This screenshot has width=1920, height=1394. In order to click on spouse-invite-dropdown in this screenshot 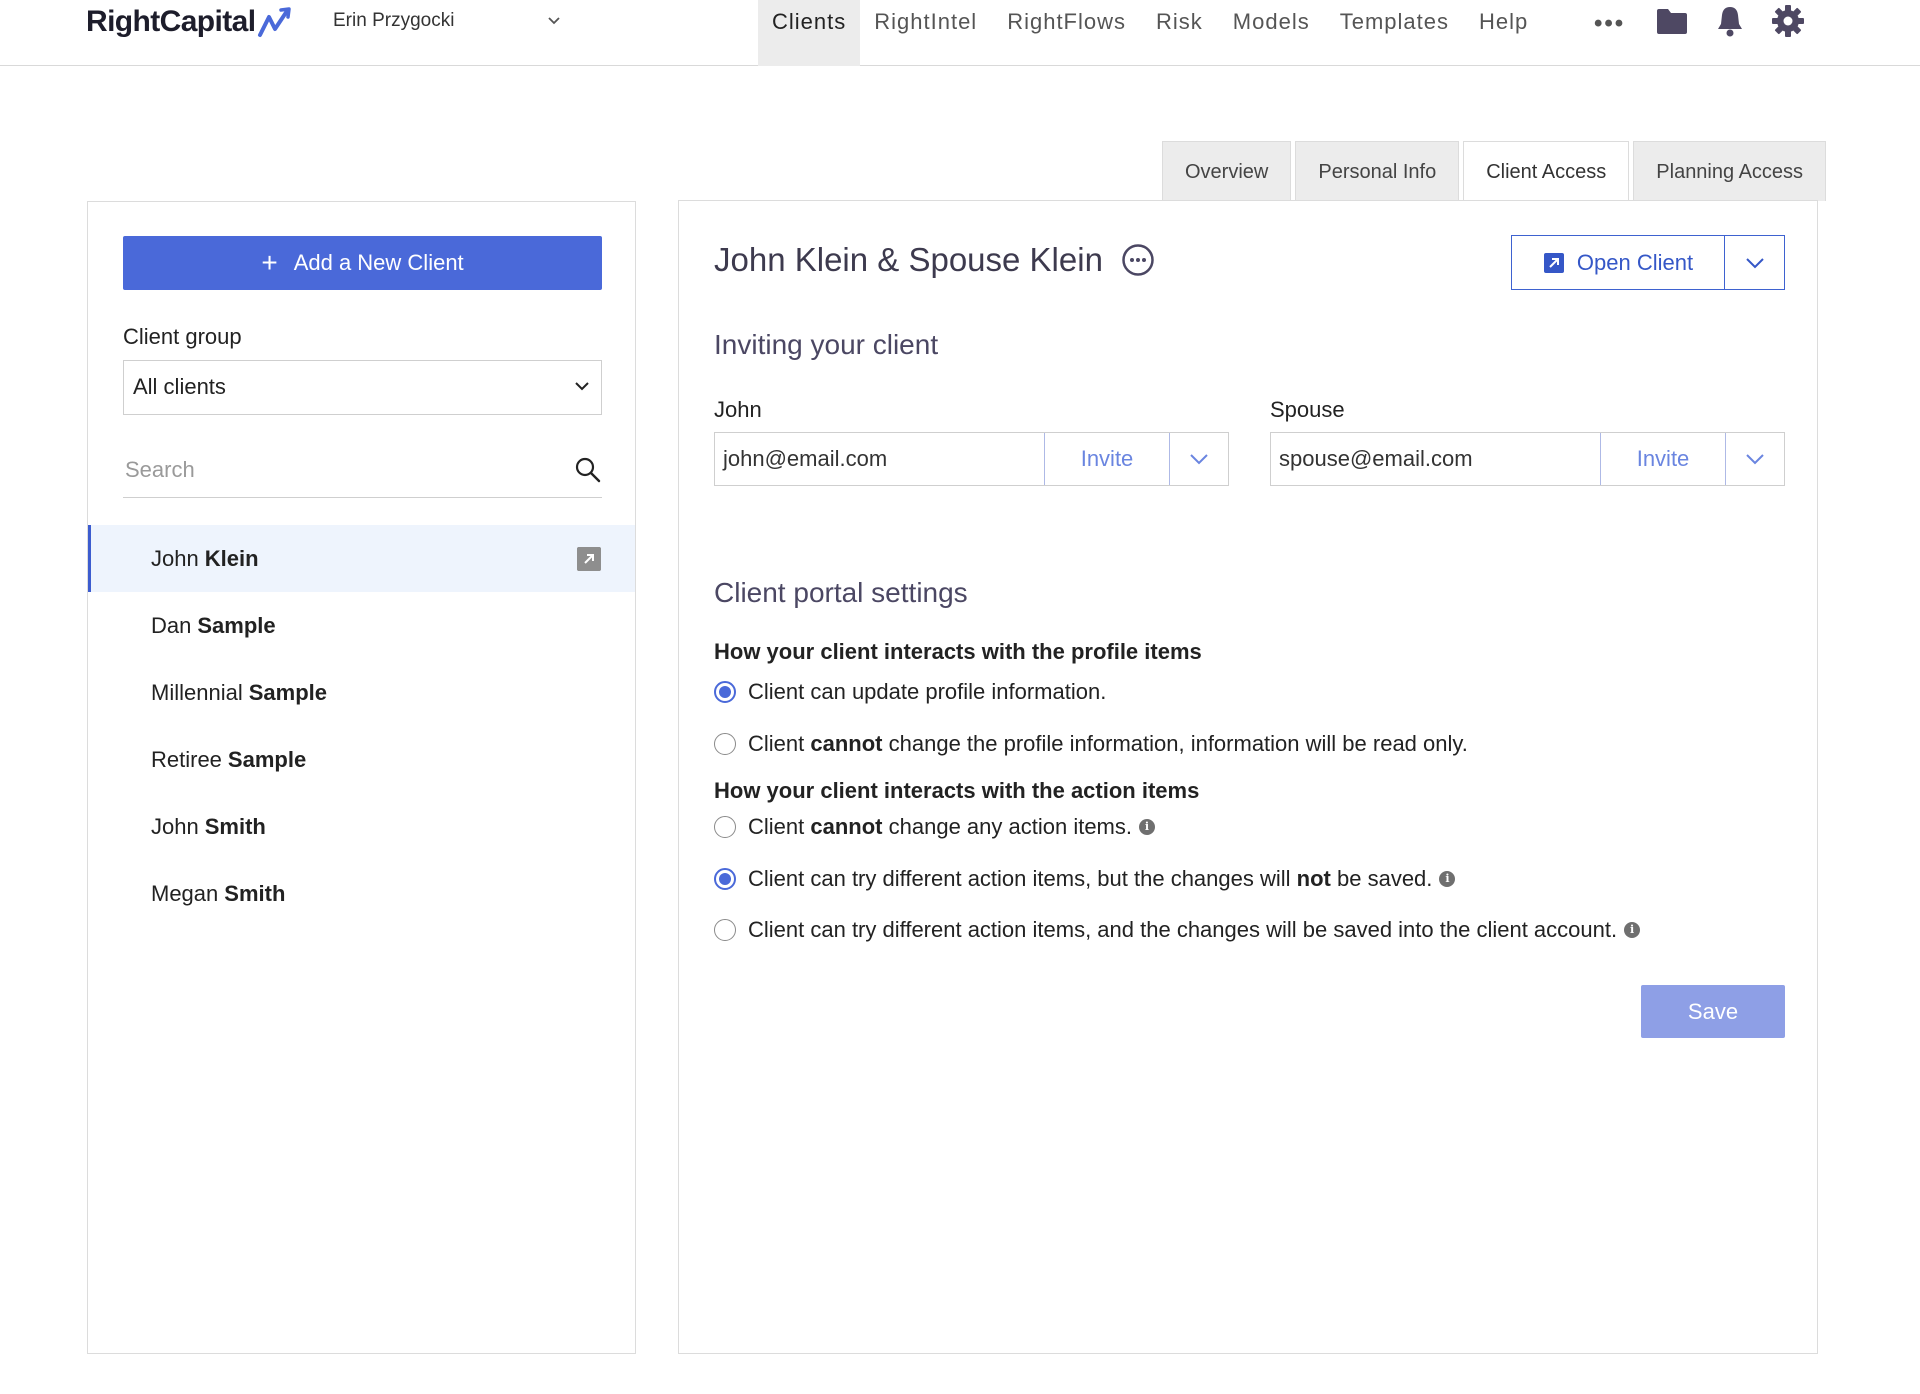, I will do `click(1755, 459)`.